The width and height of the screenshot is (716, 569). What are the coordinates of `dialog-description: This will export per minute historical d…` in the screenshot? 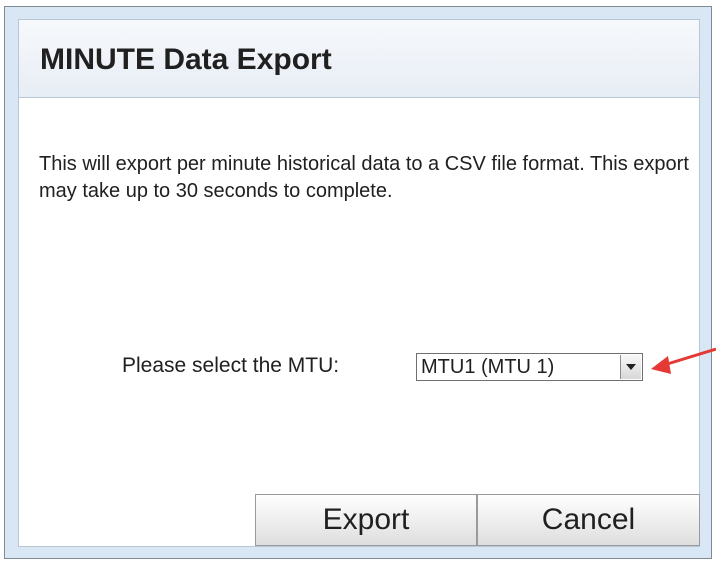 It's located at (364, 177).